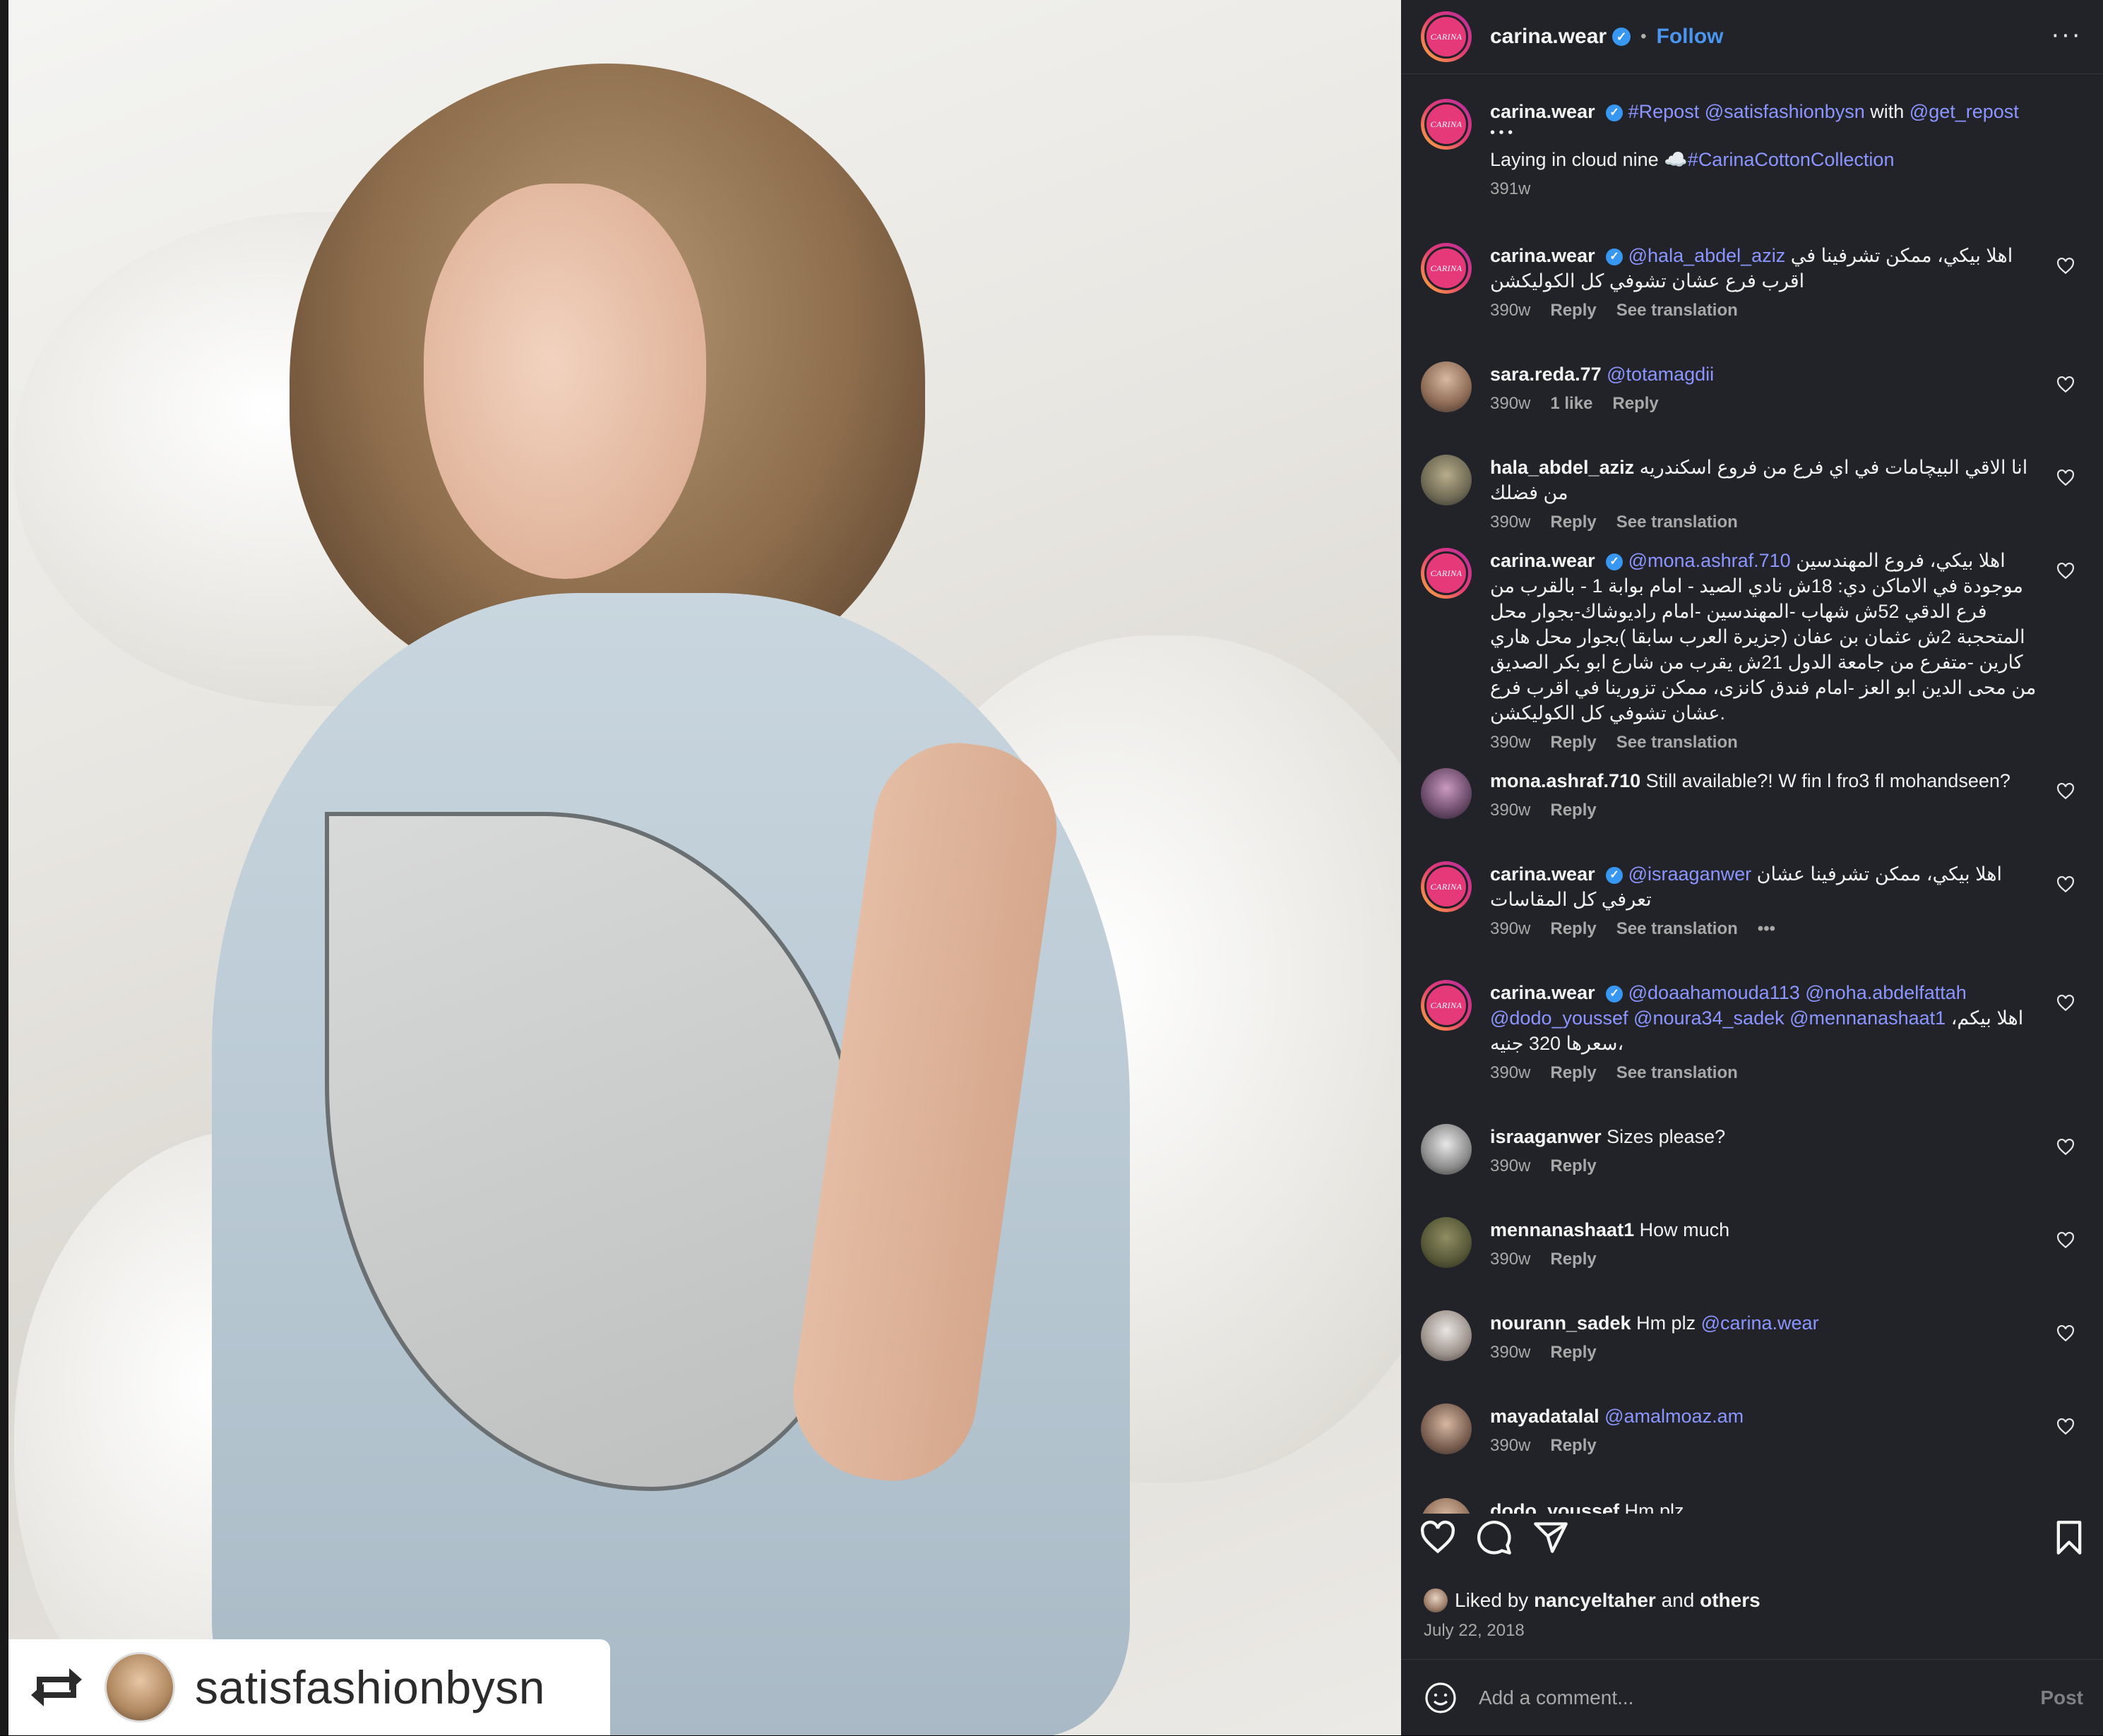  I want to click on comment-likes: 1 like, so click(1571, 403).